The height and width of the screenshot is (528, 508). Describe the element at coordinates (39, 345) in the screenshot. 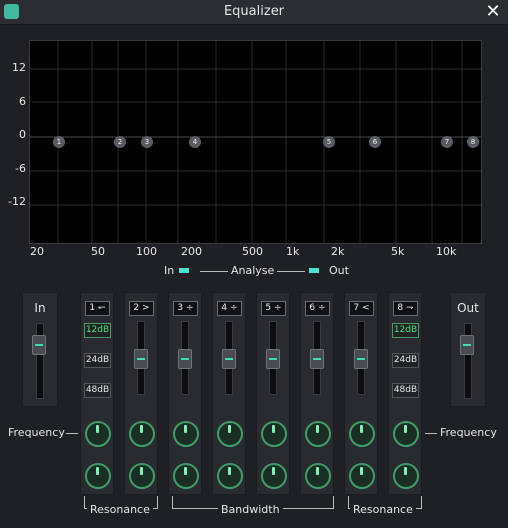

I see `input-gain-slider` at that location.